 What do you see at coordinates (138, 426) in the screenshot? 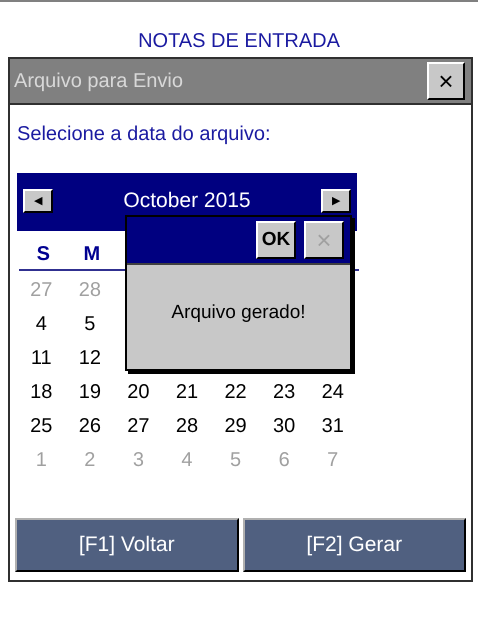
I see `calendar-day: 27` at bounding box center [138, 426].